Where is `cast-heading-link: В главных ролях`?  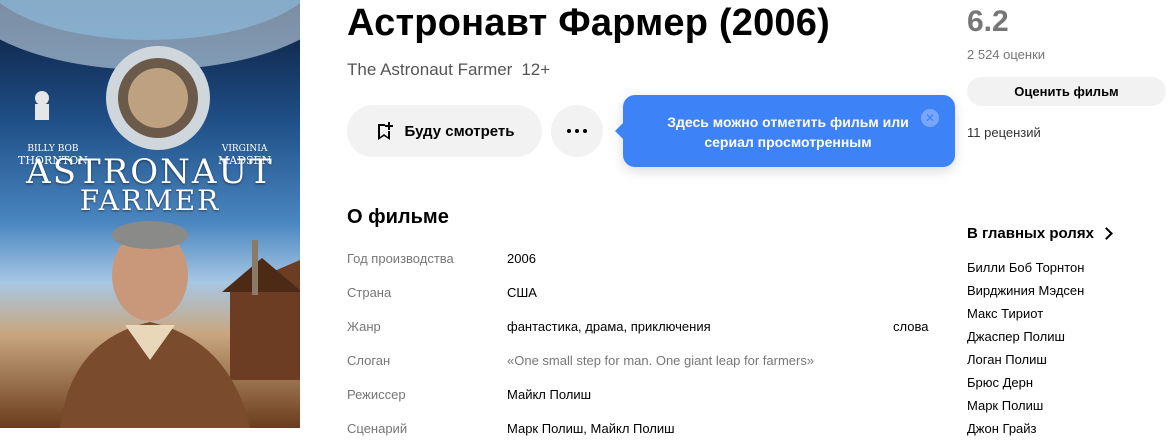
cast-heading-link: В главных ролях is located at coordinates (1040, 233).